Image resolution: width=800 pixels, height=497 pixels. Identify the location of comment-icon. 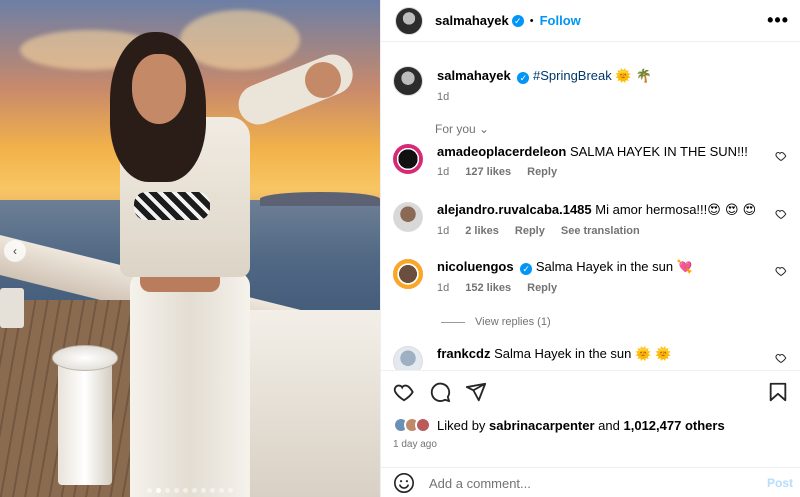
(440, 392).